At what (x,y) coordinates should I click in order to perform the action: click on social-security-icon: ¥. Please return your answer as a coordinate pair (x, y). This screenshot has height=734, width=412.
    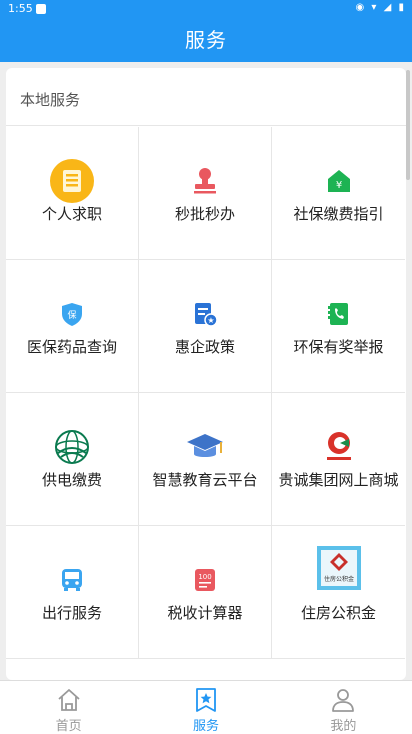
    Looking at the image, I should click on (339, 181).